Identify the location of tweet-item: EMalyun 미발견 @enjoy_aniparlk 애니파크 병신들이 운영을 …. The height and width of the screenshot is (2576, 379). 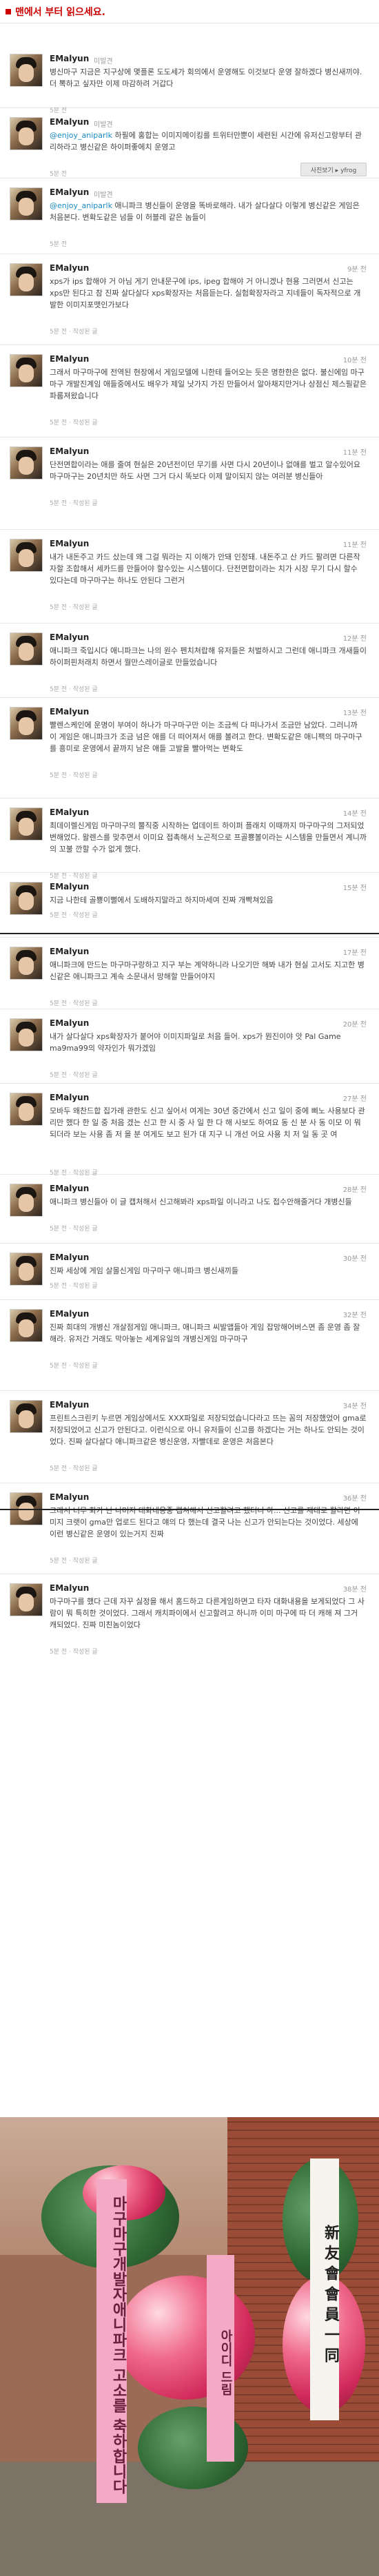
(189, 216).